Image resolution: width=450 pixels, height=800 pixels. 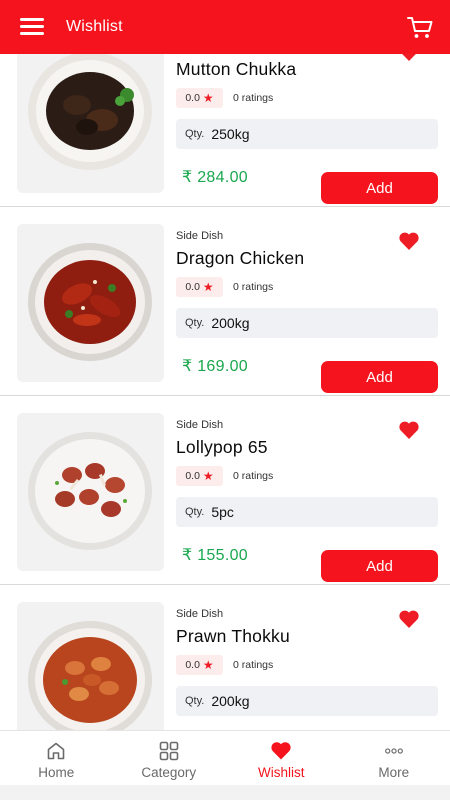 I want to click on nav-label: Home, so click(x=56, y=772).